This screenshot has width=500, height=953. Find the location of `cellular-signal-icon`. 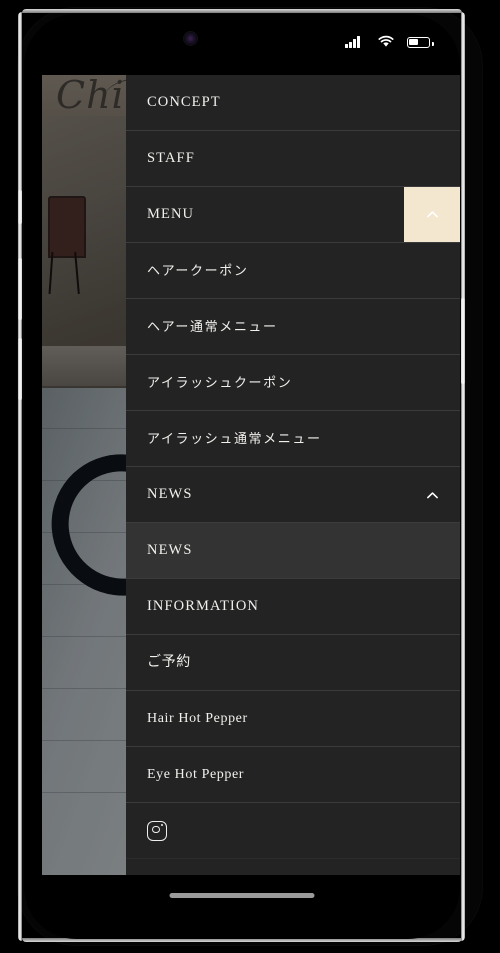

cellular-signal-icon is located at coordinates (352, 42).